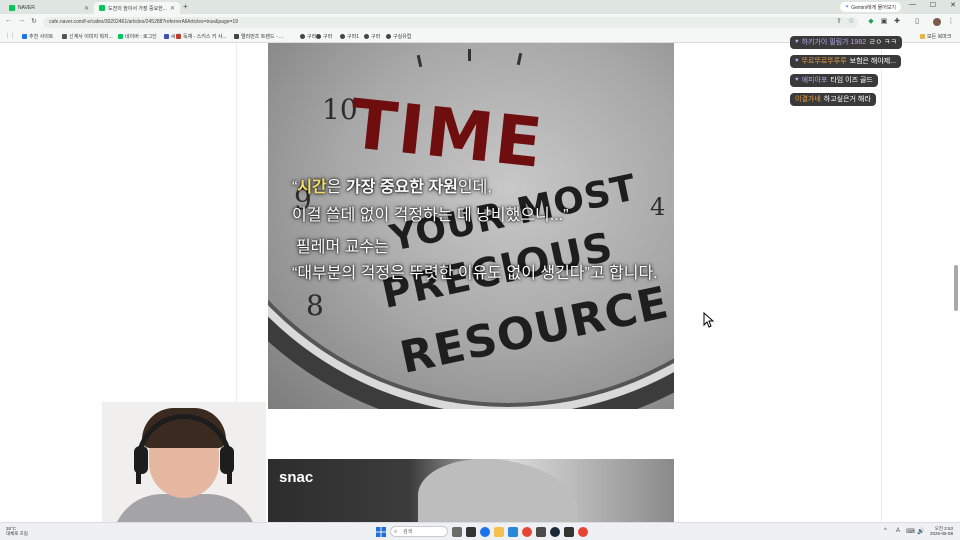 The height and width of the screenshot is (540, 960). What do you see at coordinates (884, 22) in the screenshot?
I see `extensions-icon: ▣` at bounding box center [884, 22].